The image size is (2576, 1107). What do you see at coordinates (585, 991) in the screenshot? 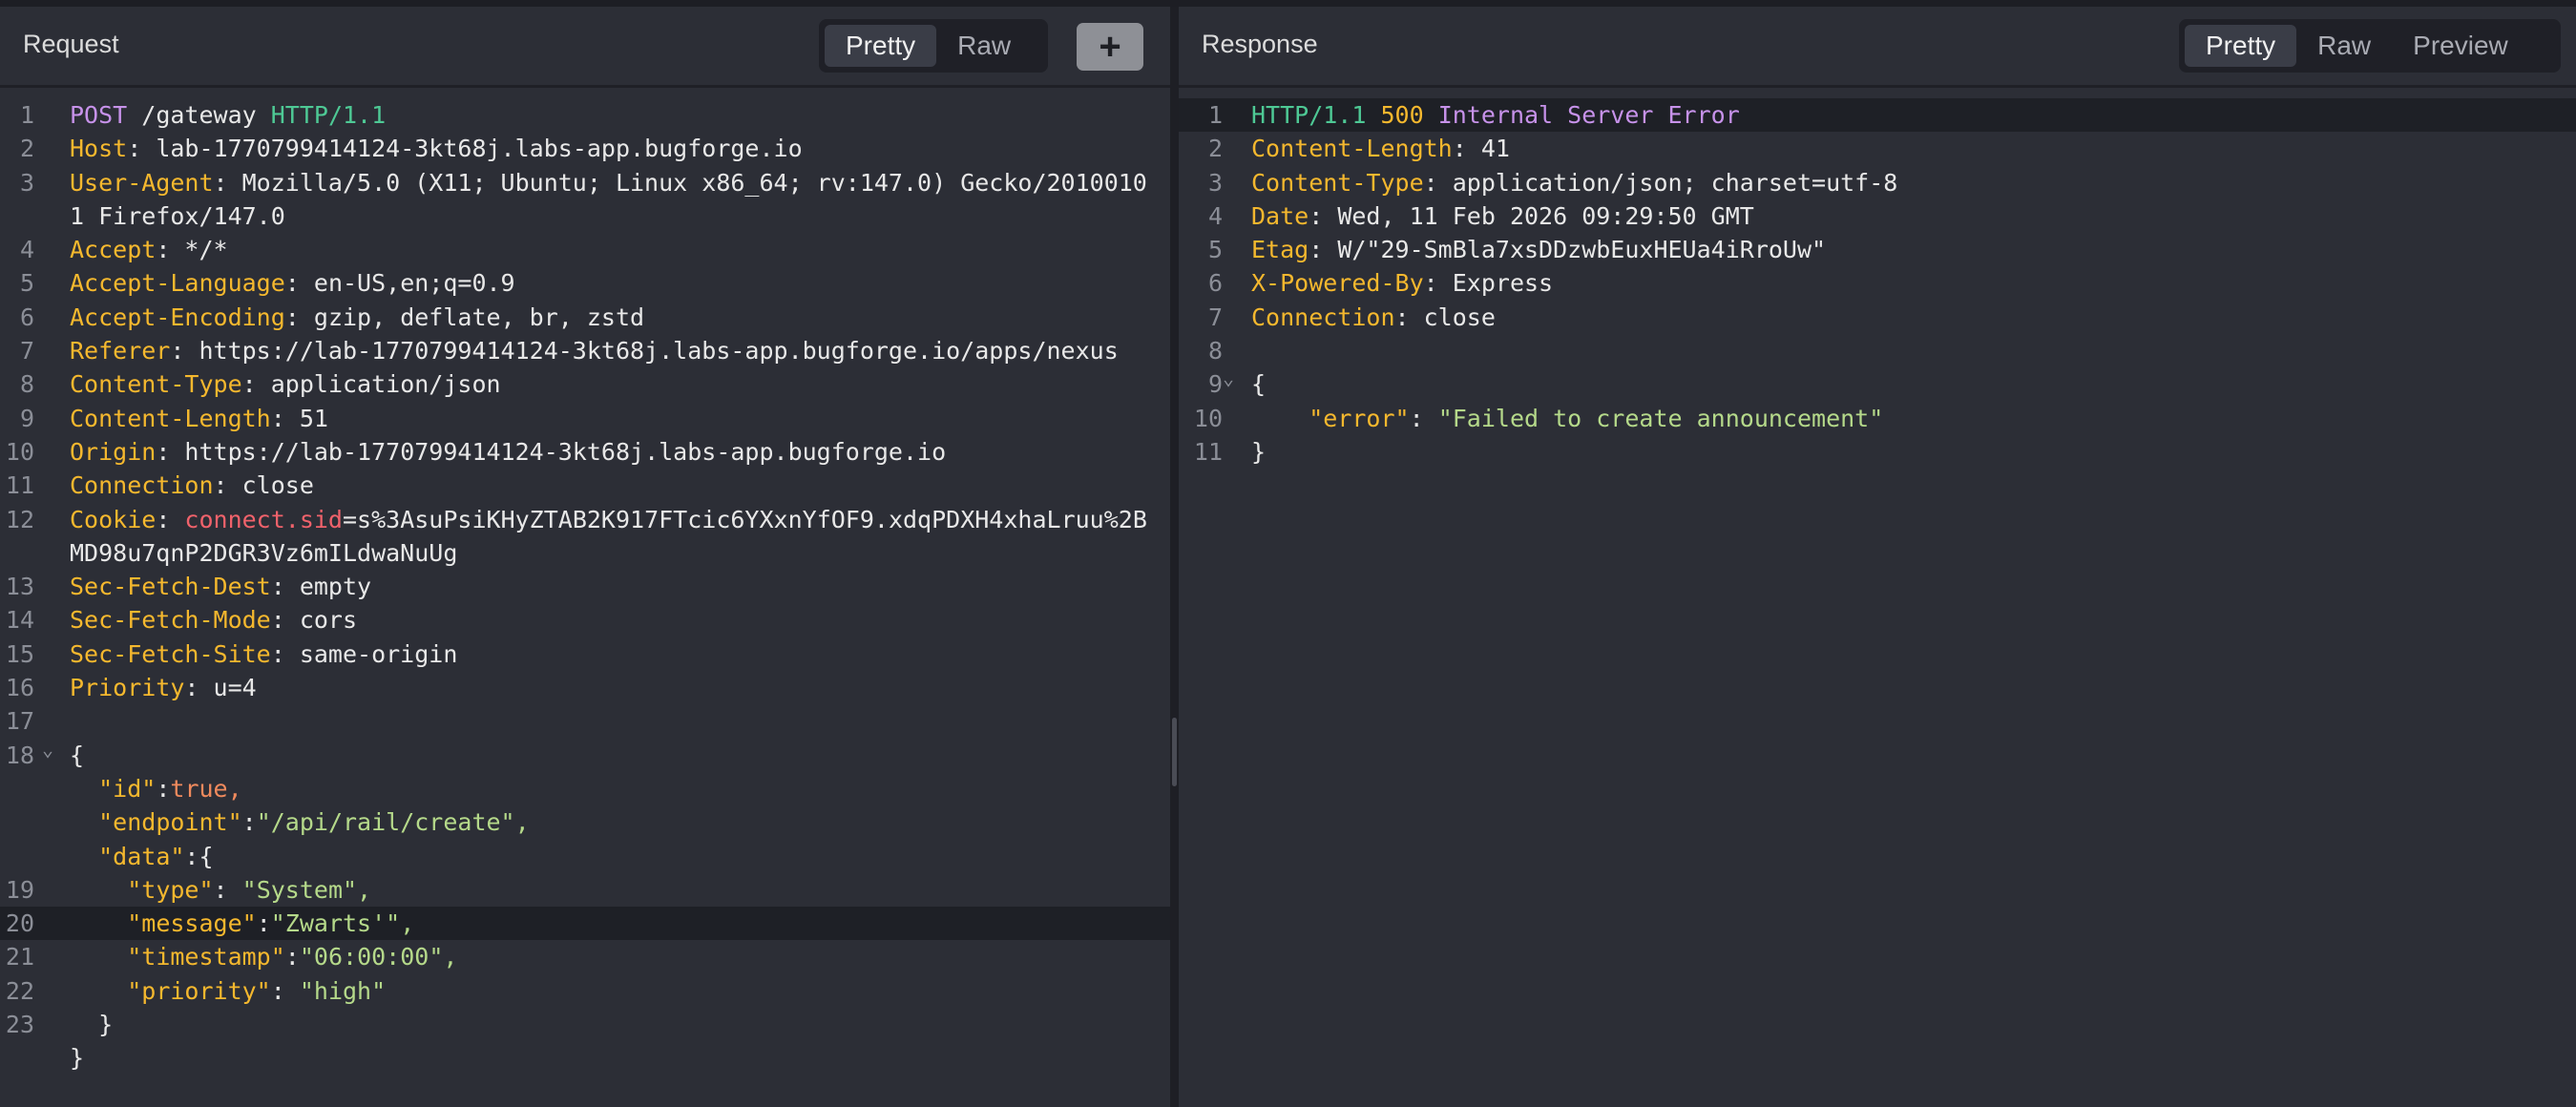
I see `request-code-line: 22 "priority": "high"` at bounding box center [585, 991].